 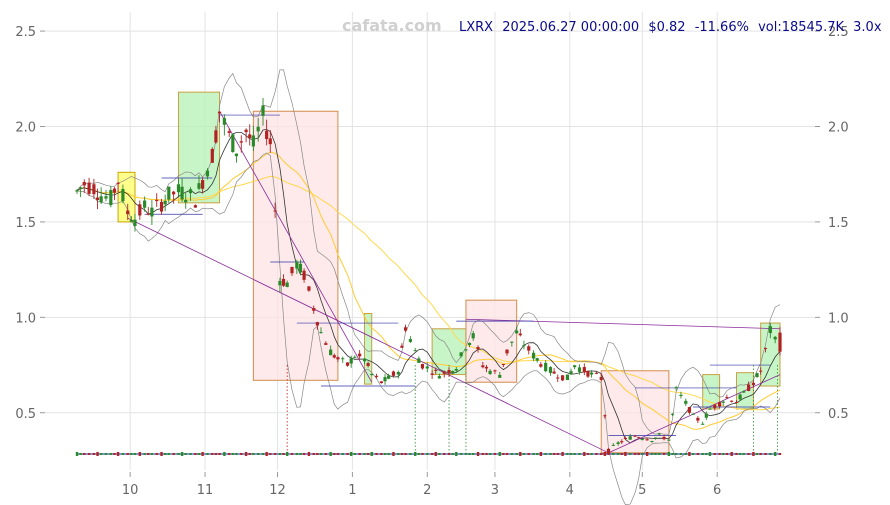 What do you see at coordinates (495, 490) in the screenshot?
I see `x-tick-label: 3` at bounding box center [495, 490].